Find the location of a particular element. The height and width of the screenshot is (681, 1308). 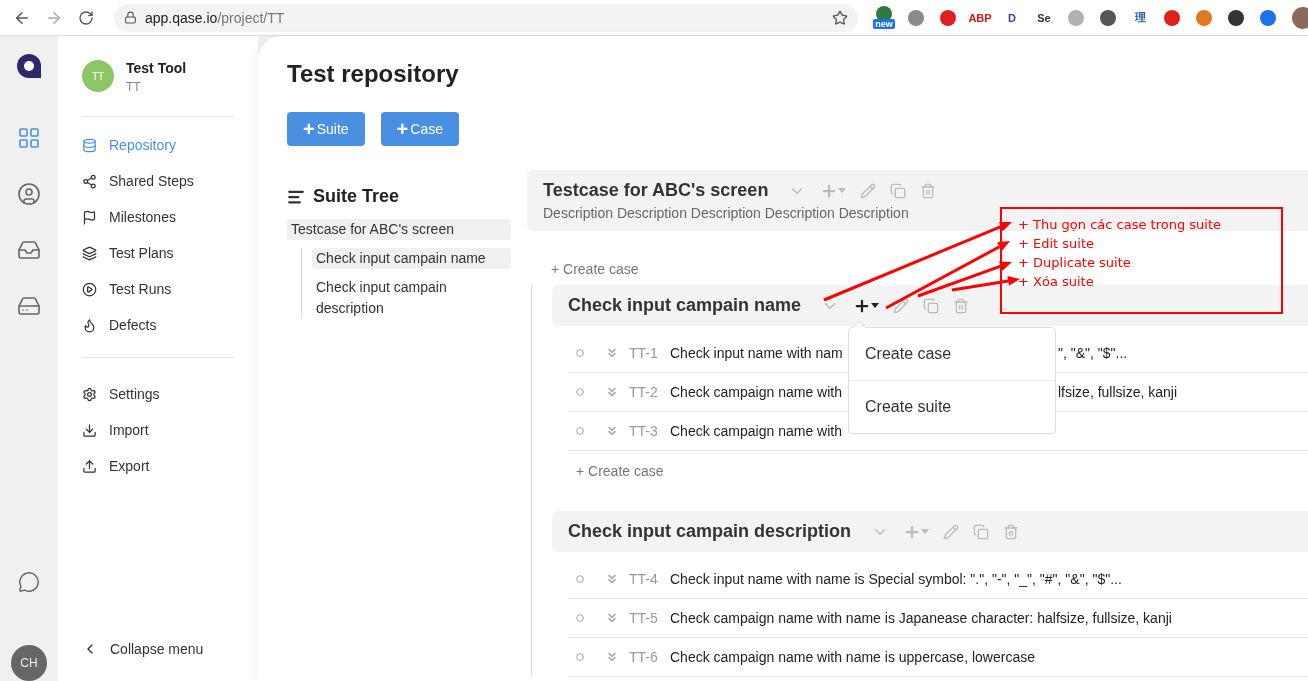

nav-item: Test Plans is located at coordinates (158, 253).